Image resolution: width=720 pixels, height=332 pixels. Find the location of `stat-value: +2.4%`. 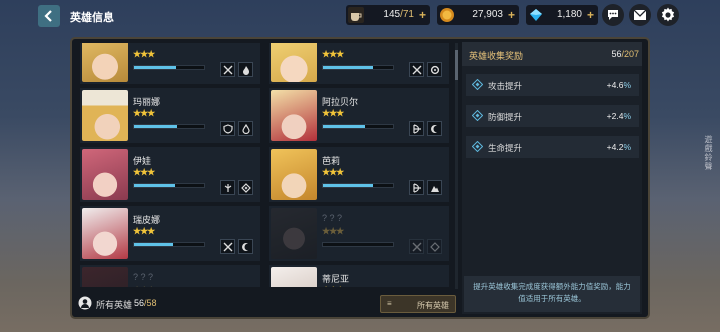

stat-value: +2.4% is located at coordinates (618, 116).